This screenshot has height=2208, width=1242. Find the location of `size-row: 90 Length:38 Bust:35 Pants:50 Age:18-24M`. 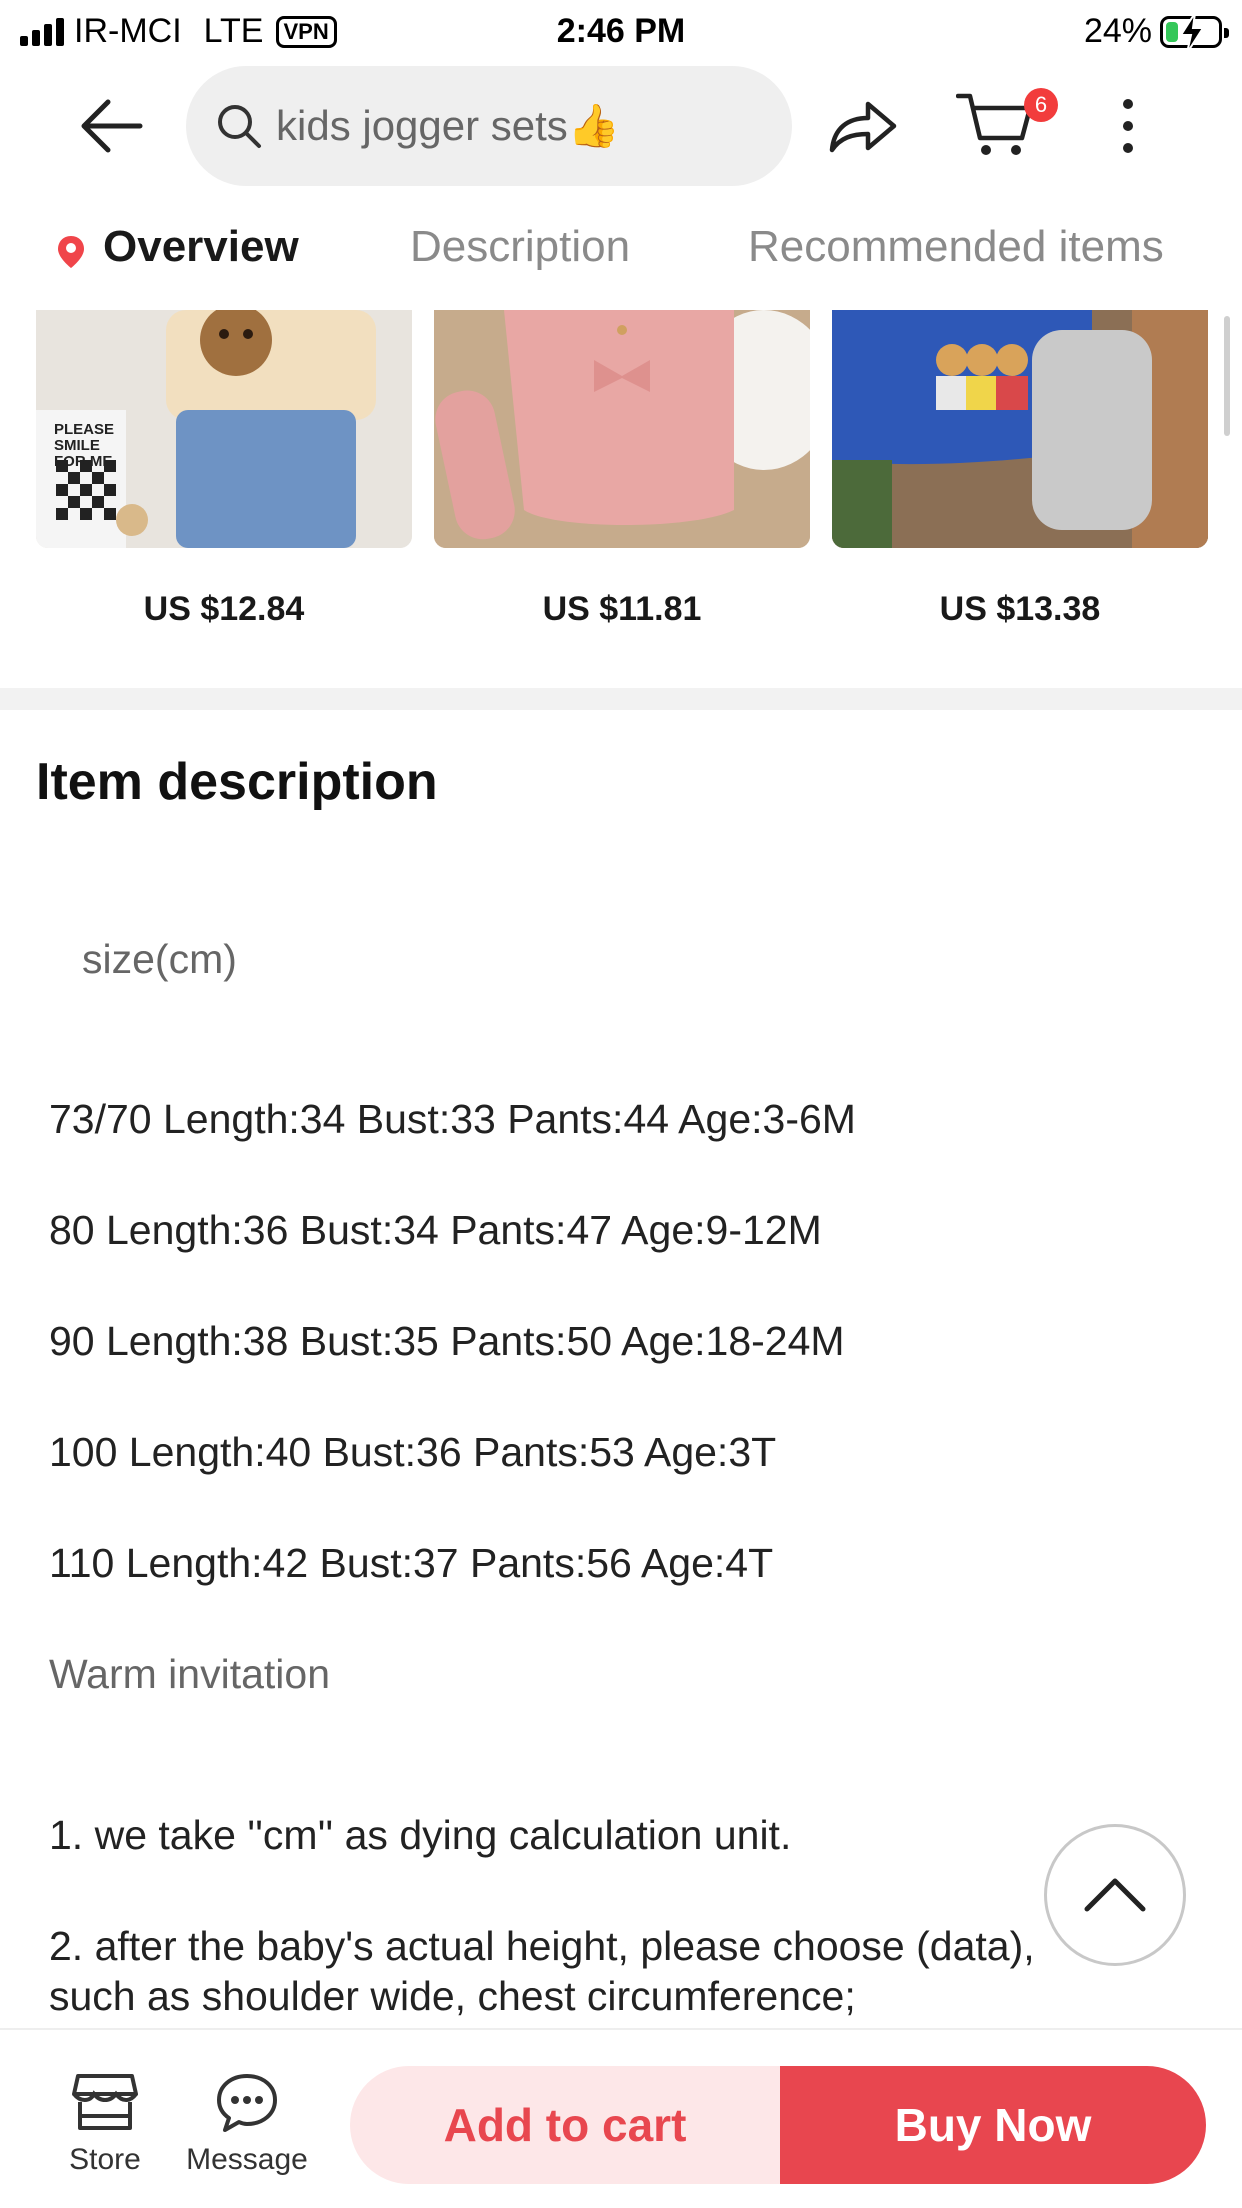

size-row: 90 Length:38 Bust:35 Pants:50 Age:18-24M is located at coordinates (447, 1341).